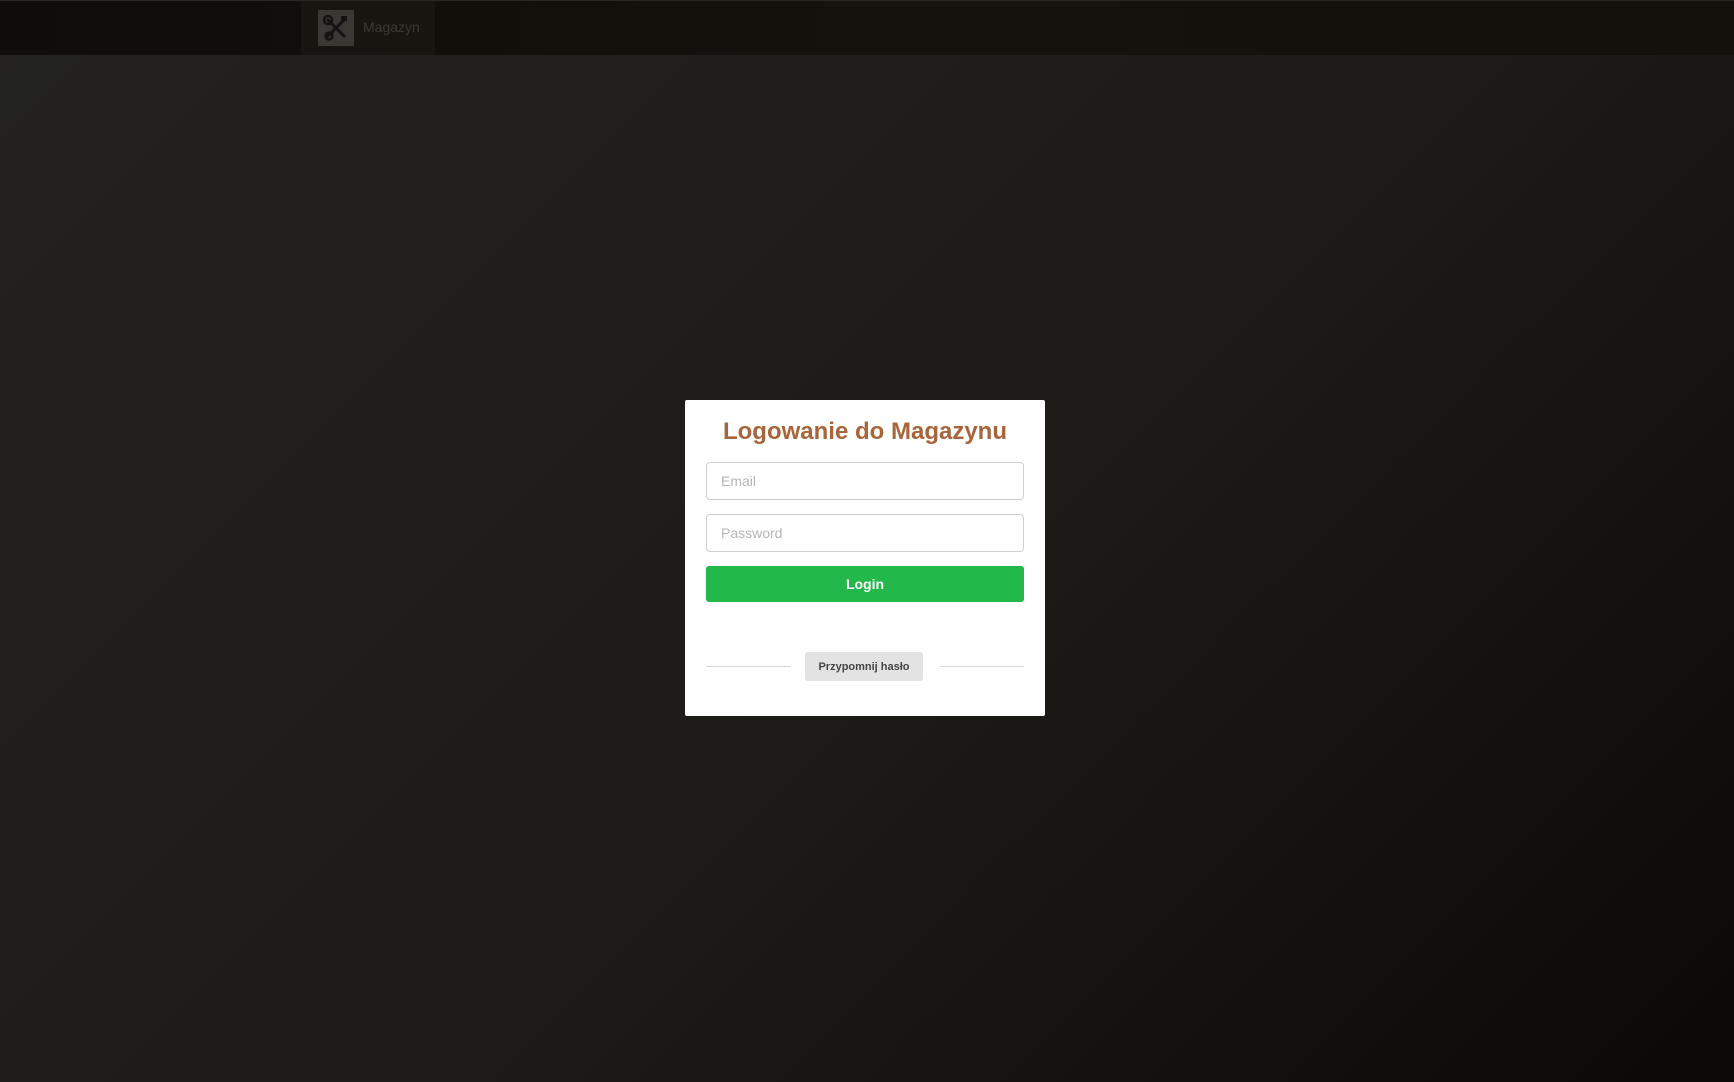  I want to click on remind-password-button: Przypomnij hasło, so click(864, 666).